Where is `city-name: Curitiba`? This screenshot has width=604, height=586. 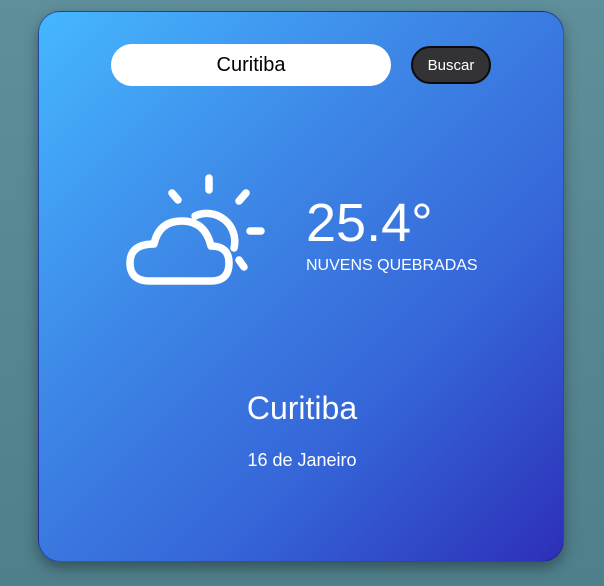 city-name: Curitiba is located at coordinates (302, 408).